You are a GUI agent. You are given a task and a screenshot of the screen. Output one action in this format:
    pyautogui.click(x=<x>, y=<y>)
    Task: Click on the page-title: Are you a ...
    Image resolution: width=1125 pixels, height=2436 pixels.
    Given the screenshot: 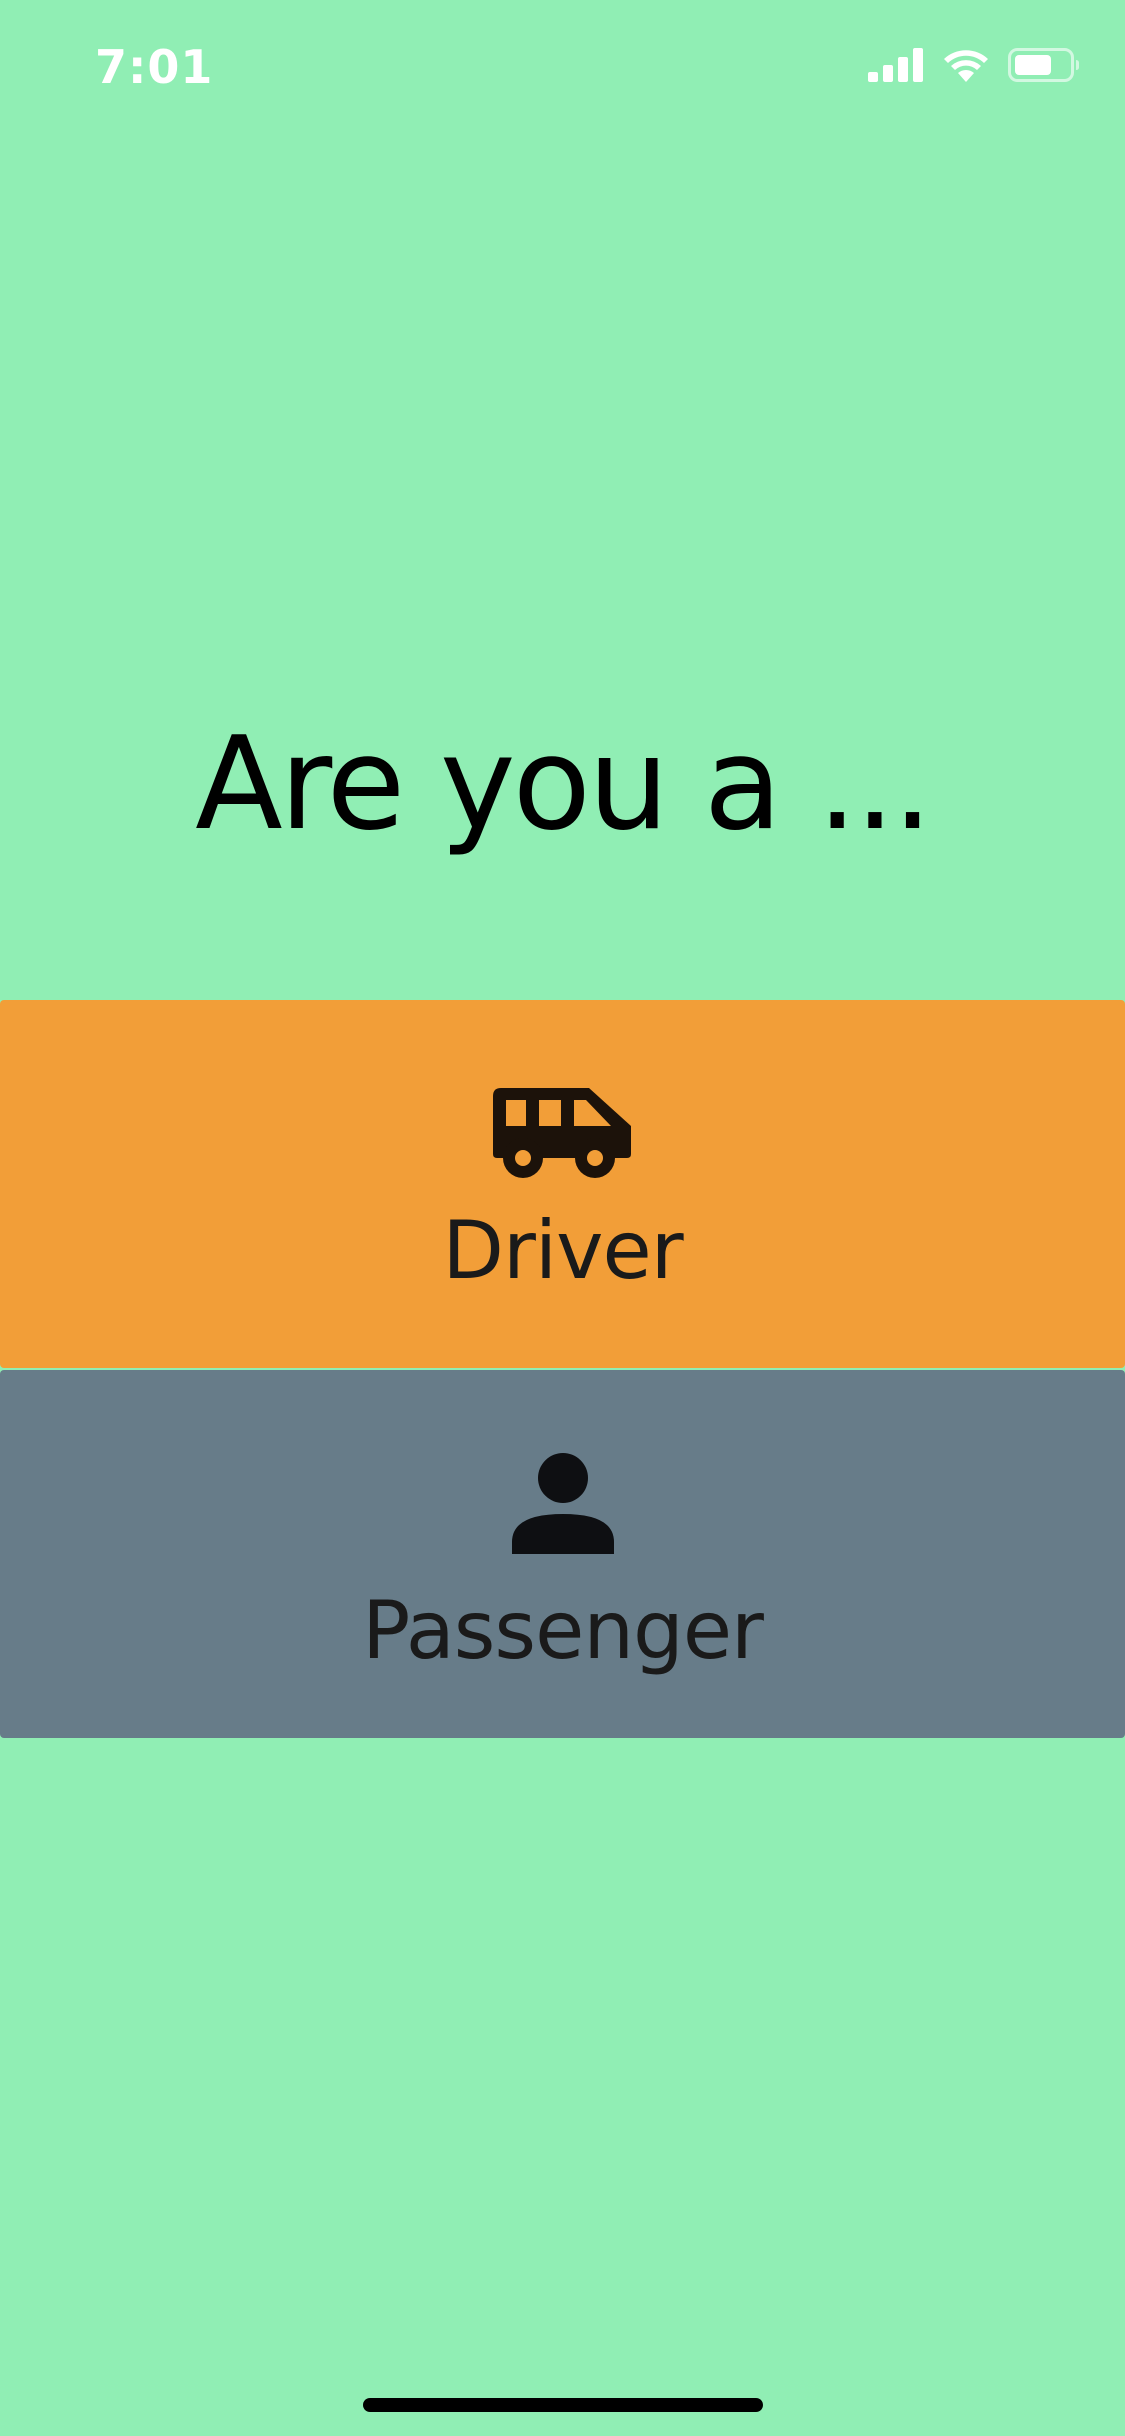 What is the action you would take?
    pyautogui.click(x=564, y=784)
    